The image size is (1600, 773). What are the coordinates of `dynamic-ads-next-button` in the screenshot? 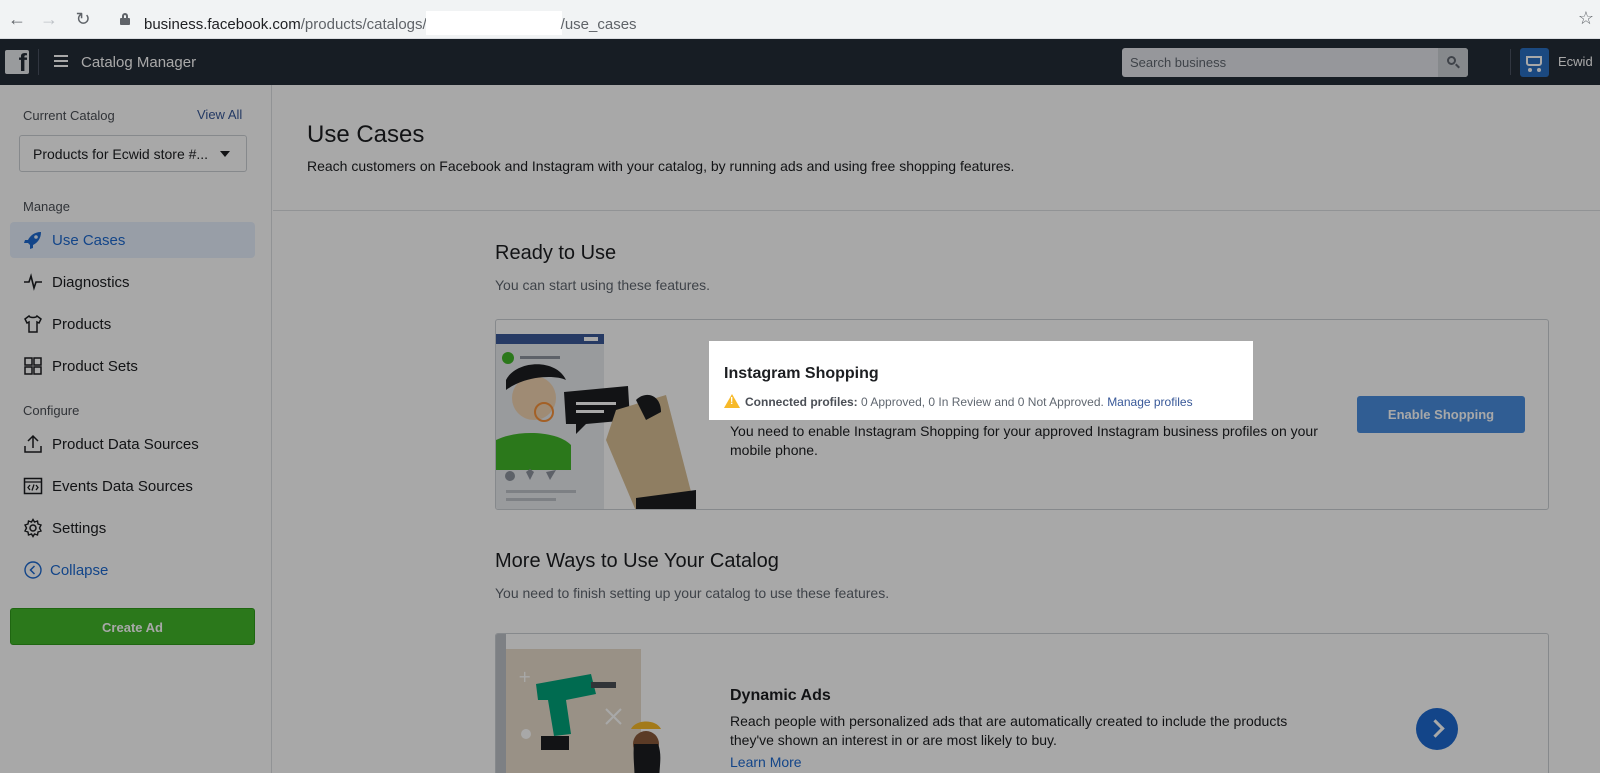 It's located at (1437, 729).